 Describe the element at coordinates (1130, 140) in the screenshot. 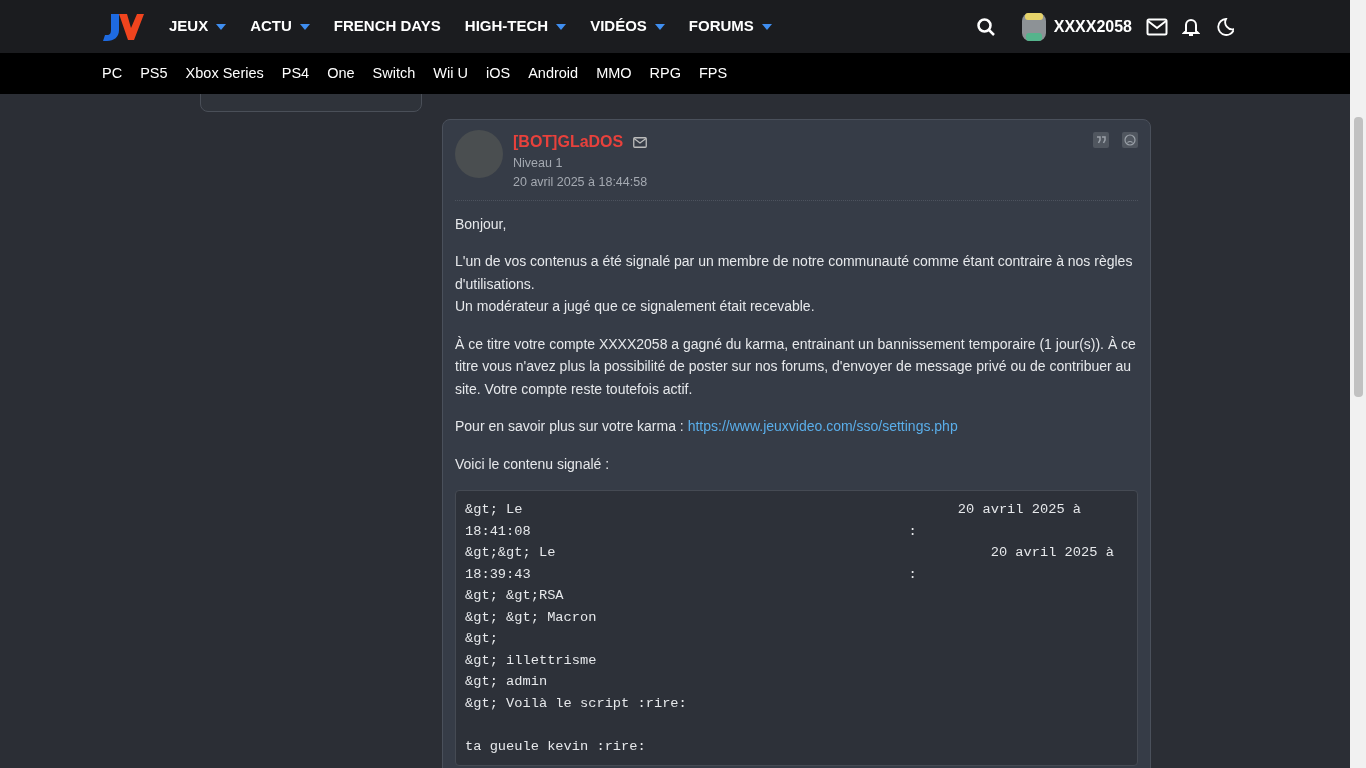

I see `sad-face-icon` at that location.